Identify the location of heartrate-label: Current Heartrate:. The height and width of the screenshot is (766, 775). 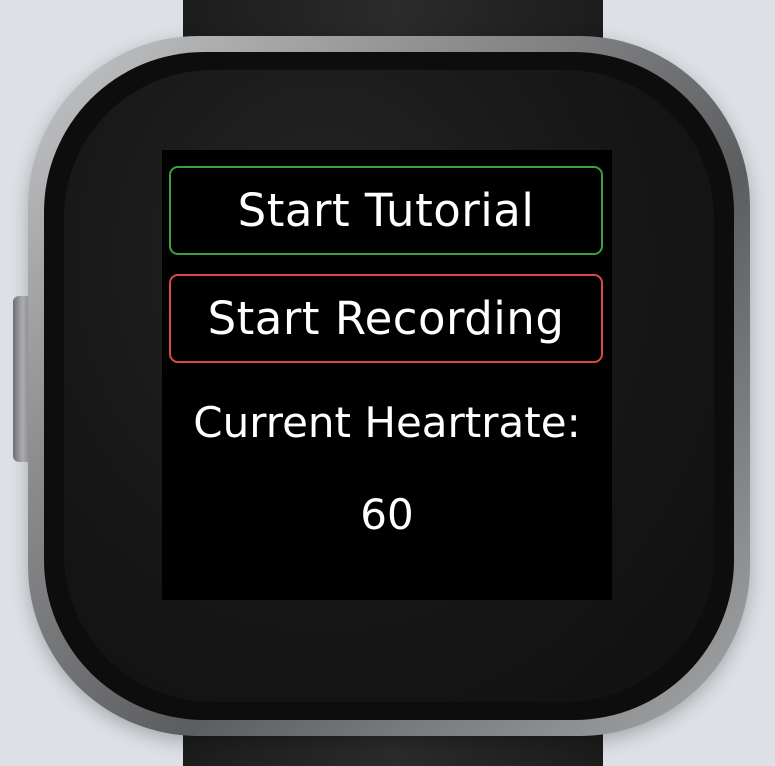
(387, 422).